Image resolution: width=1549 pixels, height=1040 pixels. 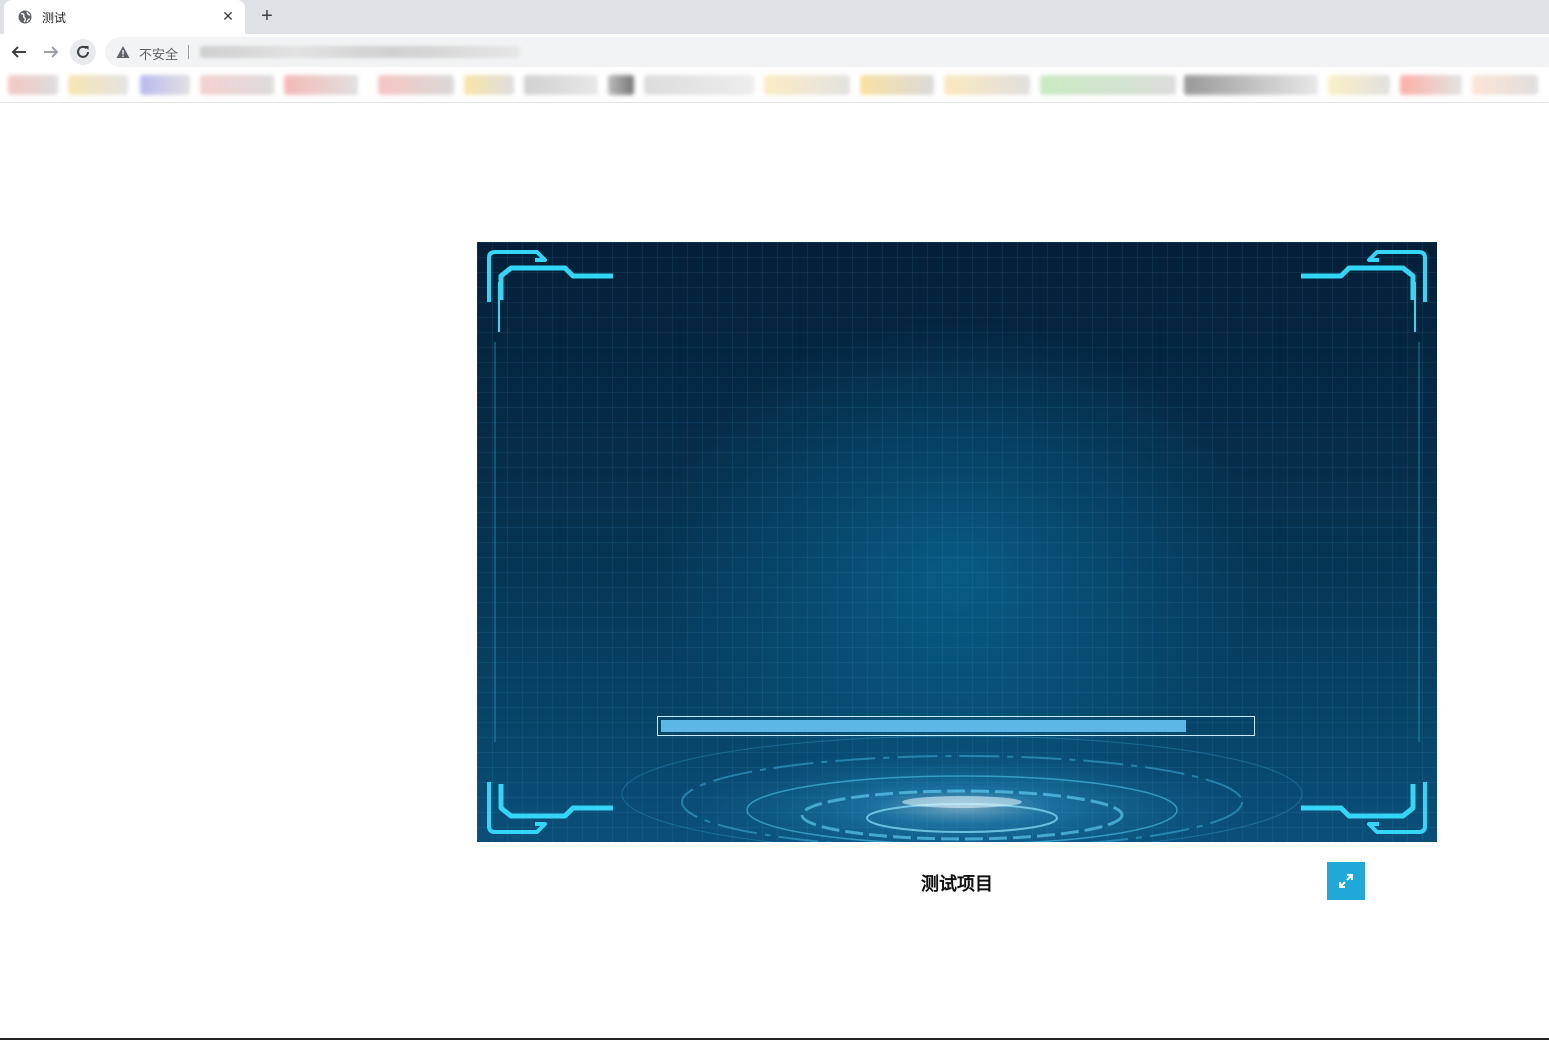 I want to click on fullscreen-button, so click(x=1346, y=881).